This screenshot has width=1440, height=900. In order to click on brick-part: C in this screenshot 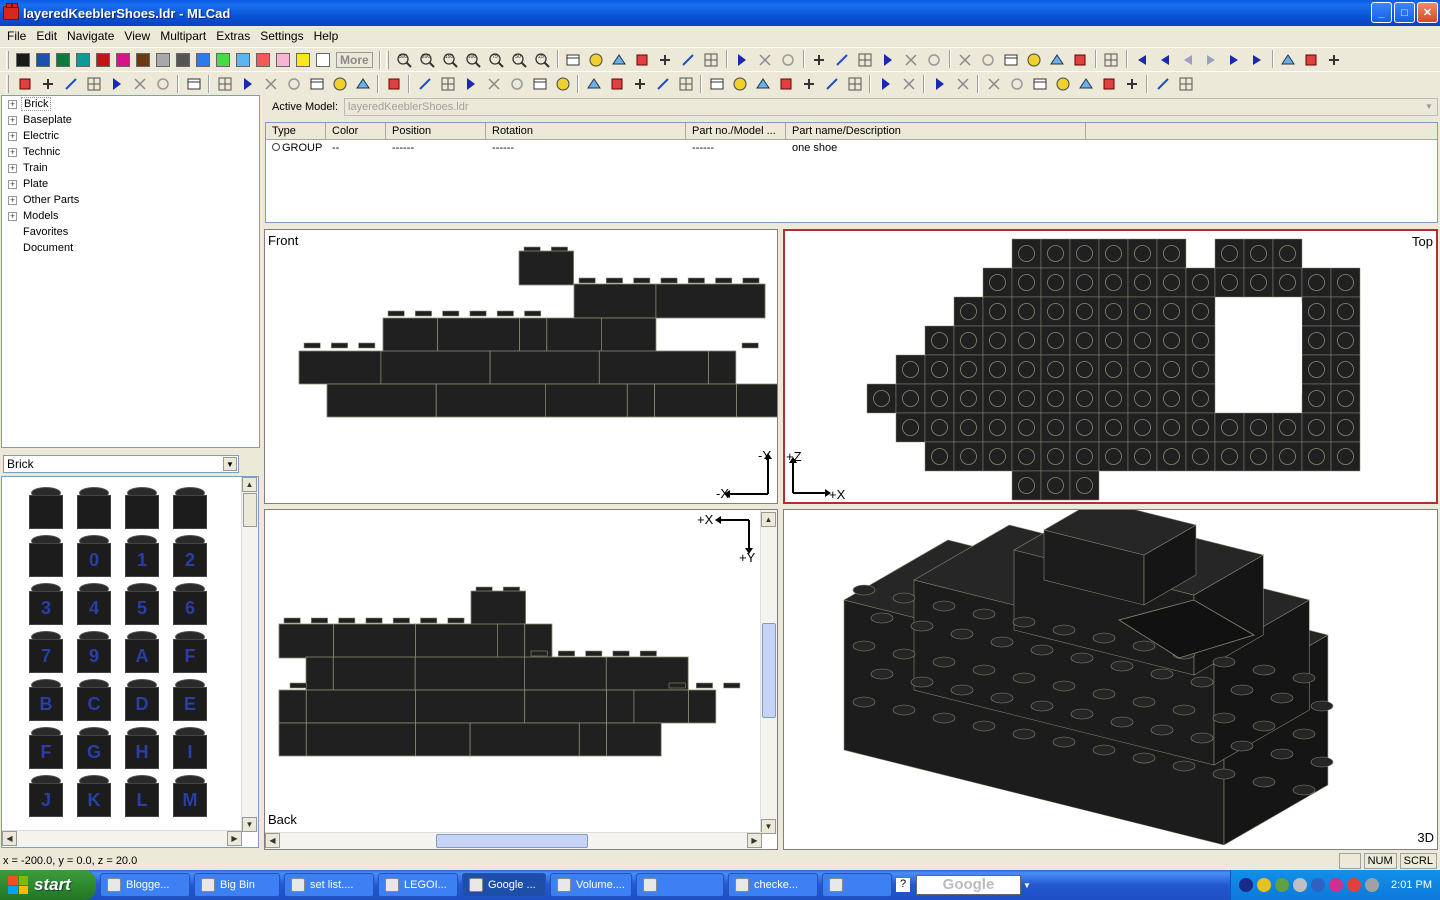, I will do `click(93, 699)`.